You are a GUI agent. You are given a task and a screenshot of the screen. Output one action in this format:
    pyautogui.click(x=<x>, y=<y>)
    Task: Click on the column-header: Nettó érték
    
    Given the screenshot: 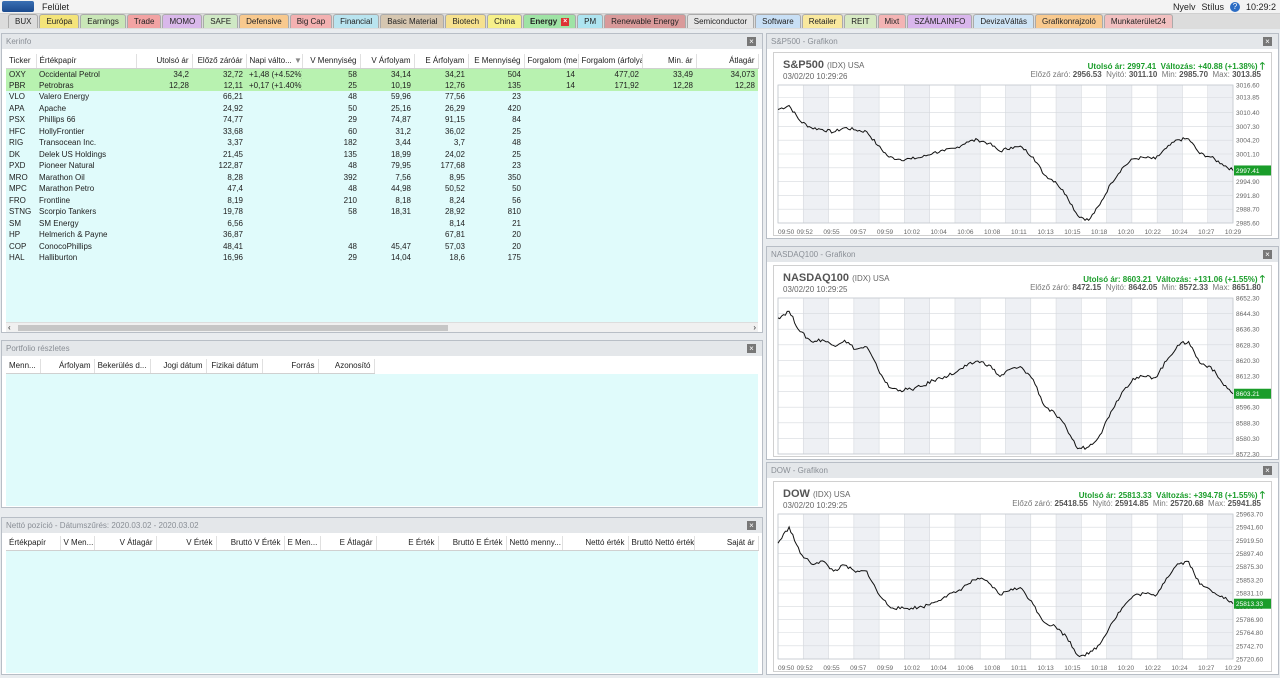 What is the action you would take?
    pyautogui.click(x=595, y=543)
    